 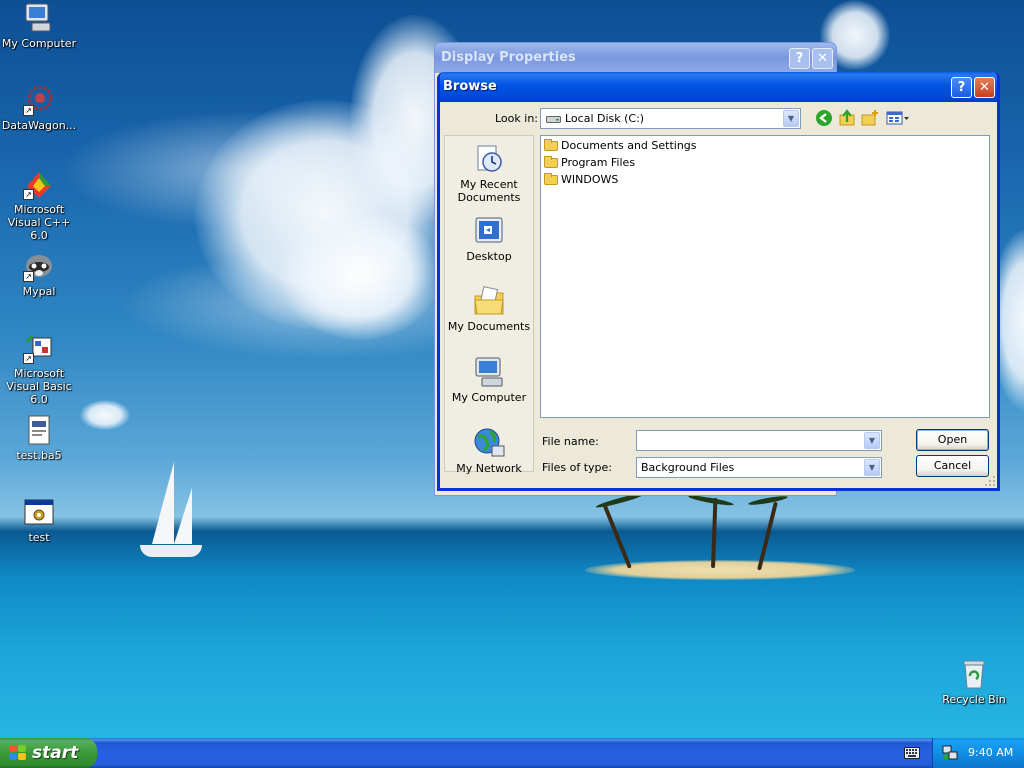 I want to click on windows-logo-icon, so click(x=18, y=753).